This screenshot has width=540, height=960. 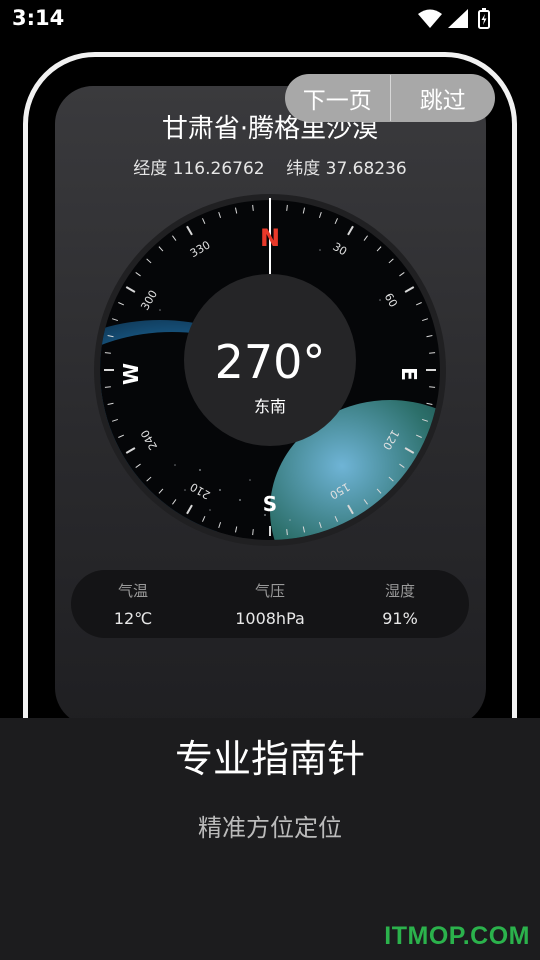 I want to click on latitude-value: 37.68236, so click(x=366, y=169).